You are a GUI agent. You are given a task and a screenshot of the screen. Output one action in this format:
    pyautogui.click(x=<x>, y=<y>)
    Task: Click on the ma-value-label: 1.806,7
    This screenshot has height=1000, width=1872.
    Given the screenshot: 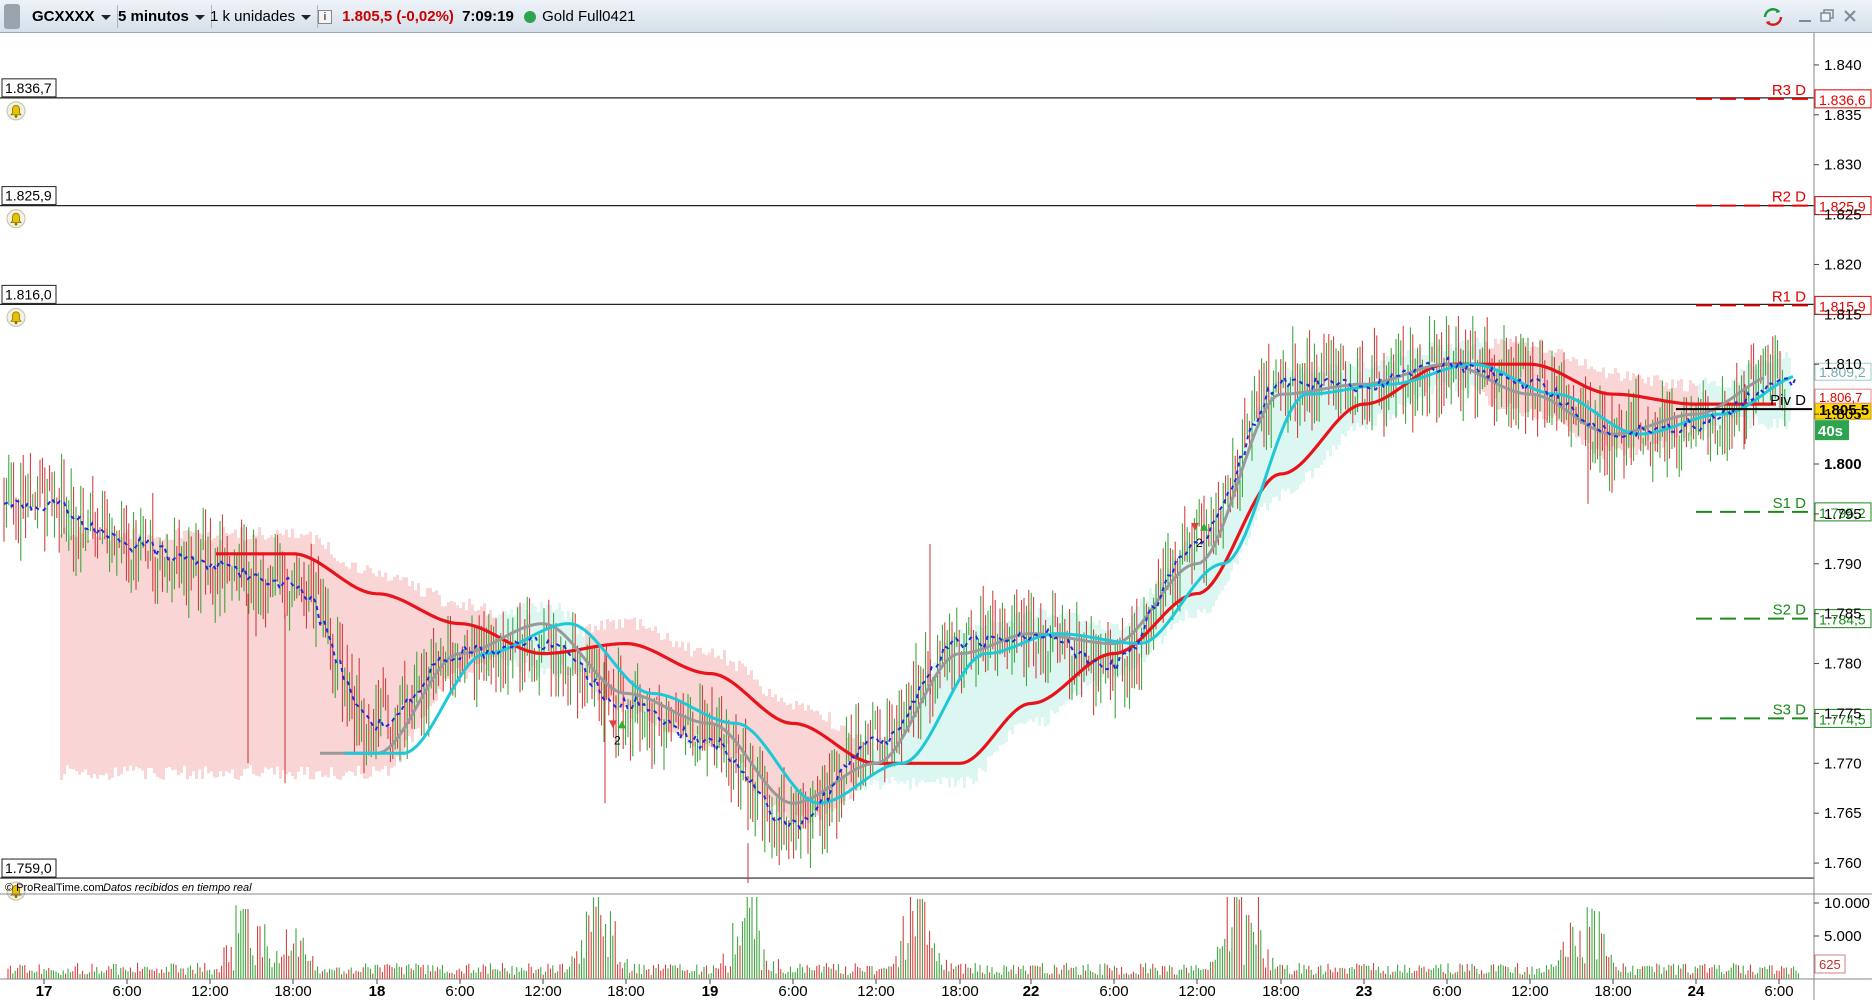 What is the action you would take?
    pyautogui.click(x=1840, y=397)
    